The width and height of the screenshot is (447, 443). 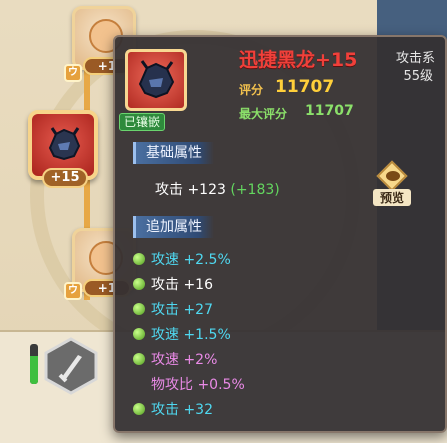 What do you see at coordinates (65, 178) in the screenshot?
I see `equipment-level-badge: +15` at bounding box center [65, 178].